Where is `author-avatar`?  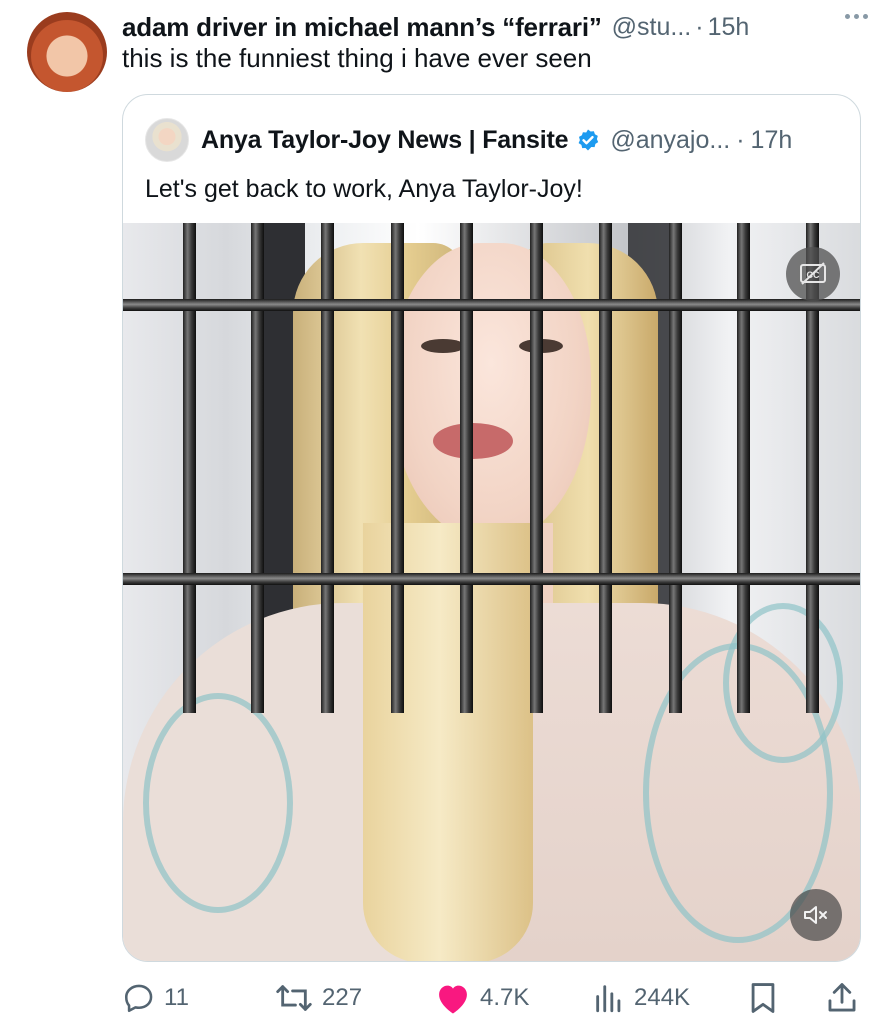
author-avatar is located at coordinates (67, 52).